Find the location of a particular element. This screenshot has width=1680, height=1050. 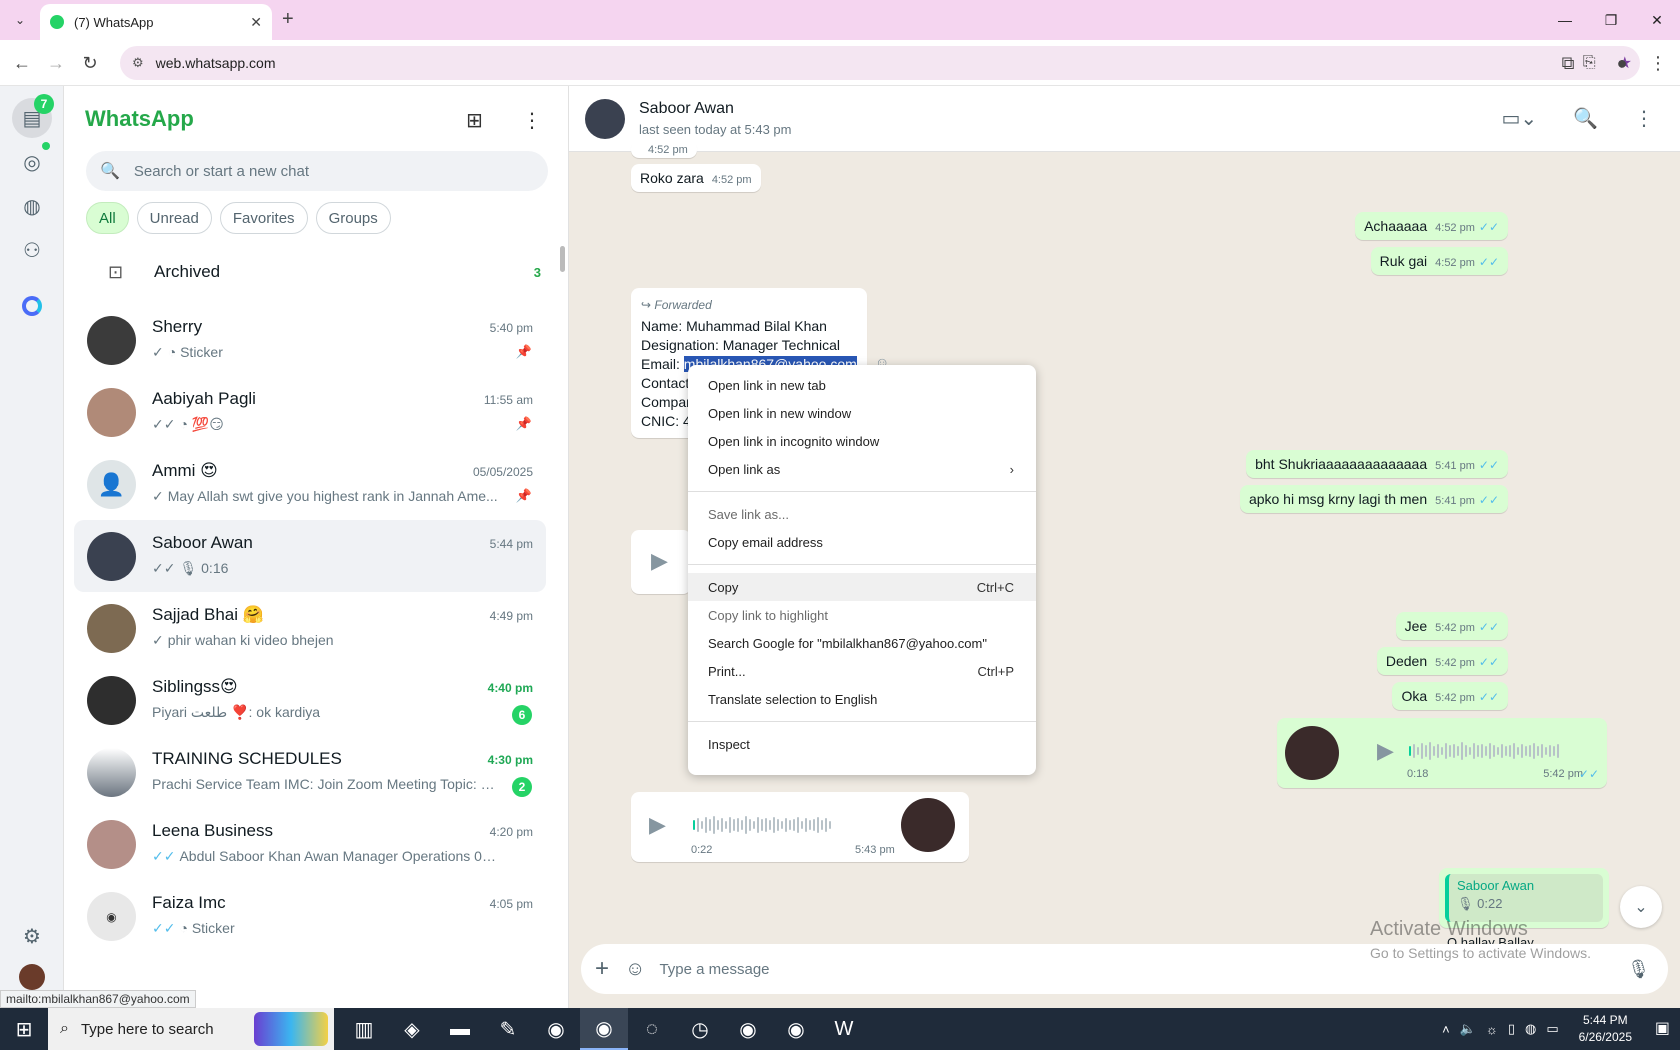

taskbar-search: ⌕ Type here to search is located at coordinates (191, 1029).